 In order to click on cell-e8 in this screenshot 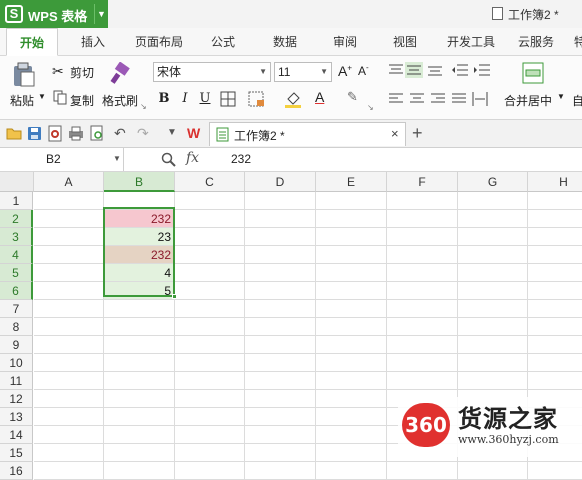, I will do `click(351, 327)`.